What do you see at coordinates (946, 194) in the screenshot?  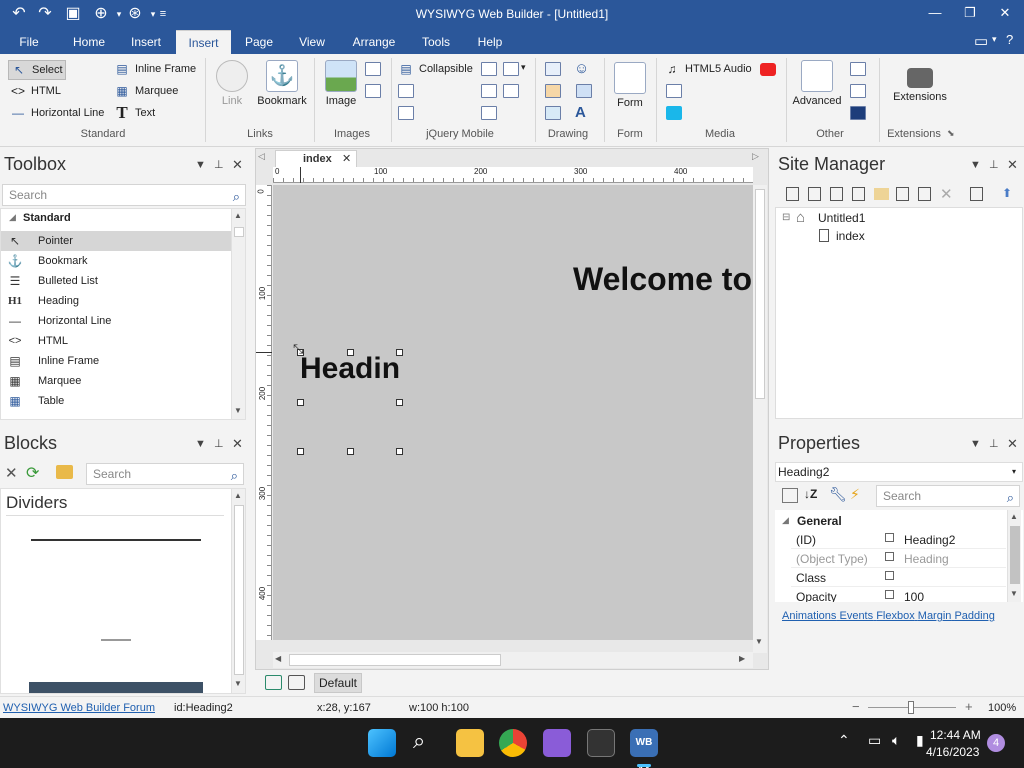 I see `delete-icon: ✕` at bounding box center [946, 194].